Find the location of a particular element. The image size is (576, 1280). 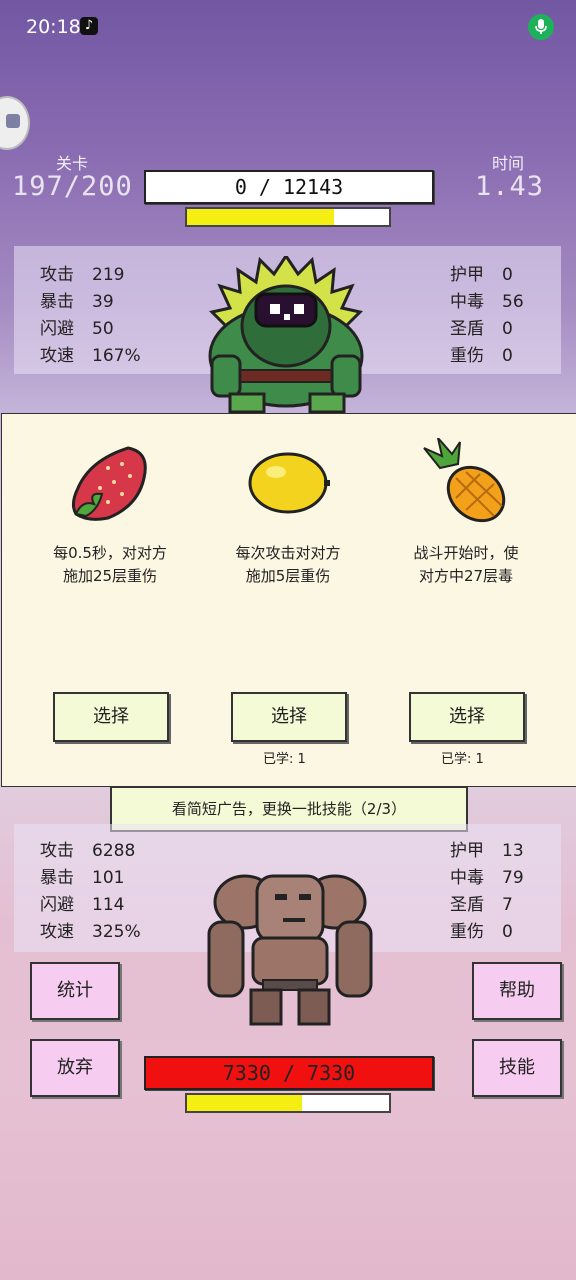

player-stat-crit: 暴击 101 is located at coordinates (82, 878).